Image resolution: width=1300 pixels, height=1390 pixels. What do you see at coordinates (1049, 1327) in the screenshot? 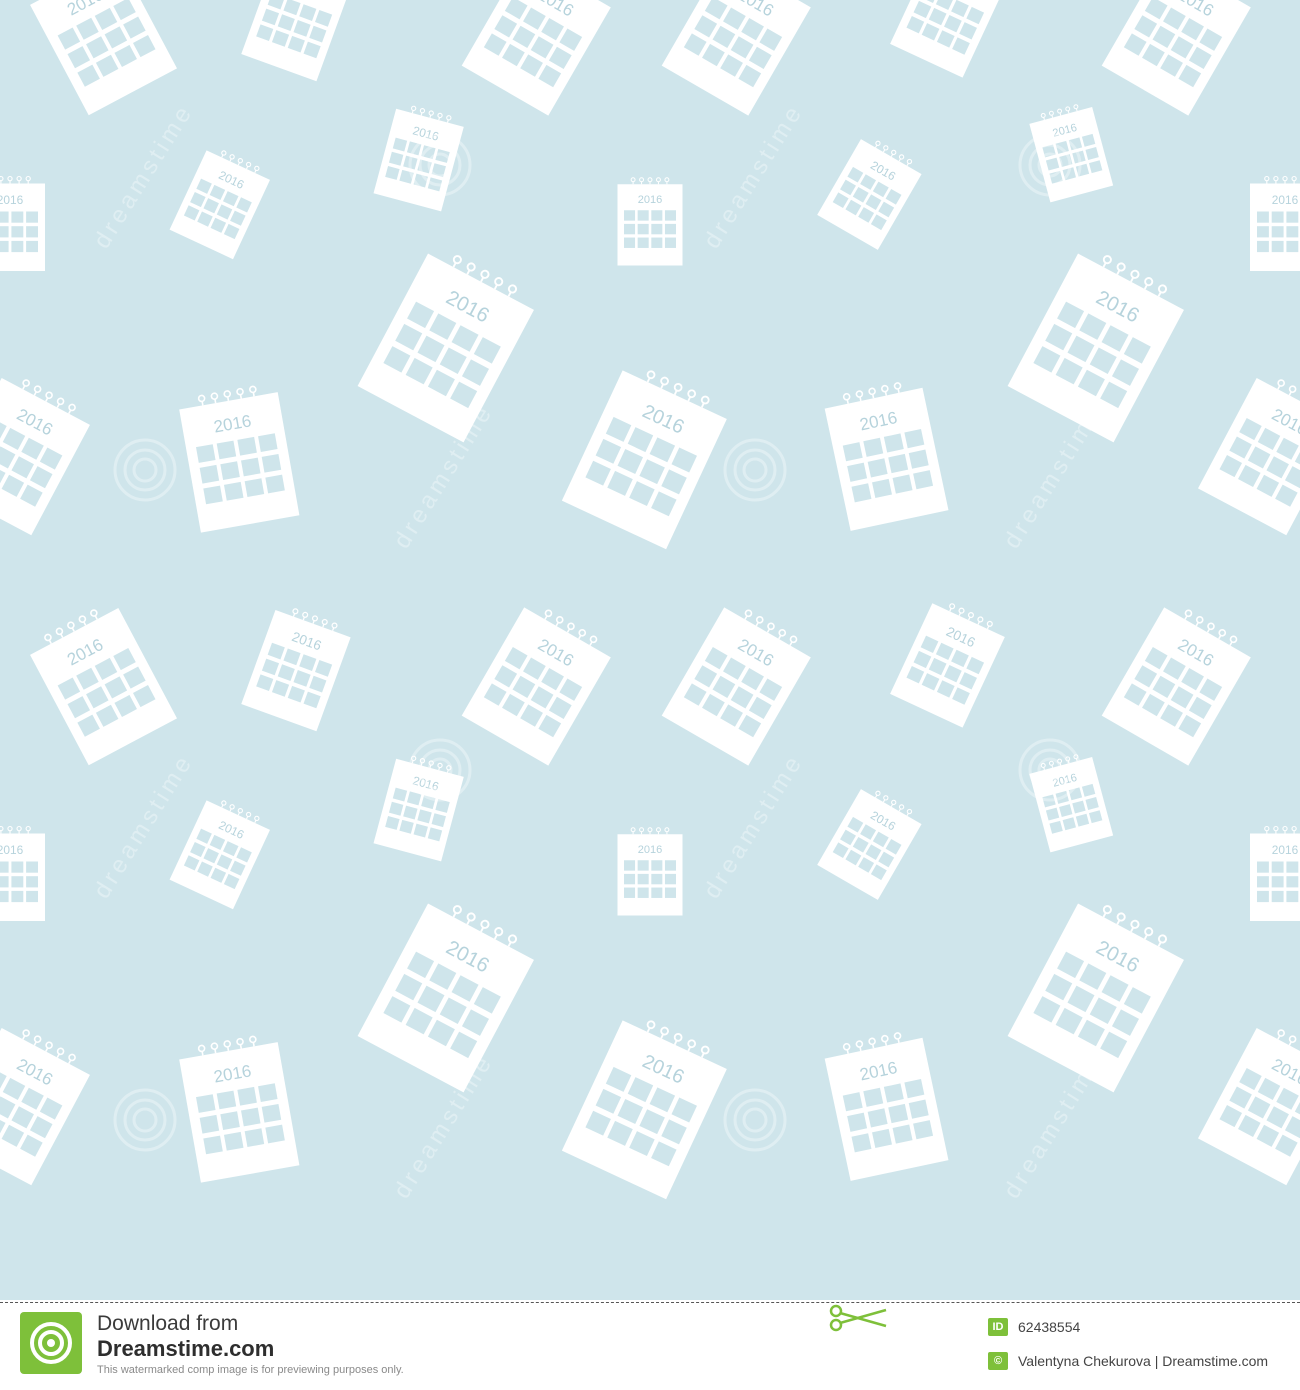
I see `image-id: 62438554` at bounding box center [1049, 1327].